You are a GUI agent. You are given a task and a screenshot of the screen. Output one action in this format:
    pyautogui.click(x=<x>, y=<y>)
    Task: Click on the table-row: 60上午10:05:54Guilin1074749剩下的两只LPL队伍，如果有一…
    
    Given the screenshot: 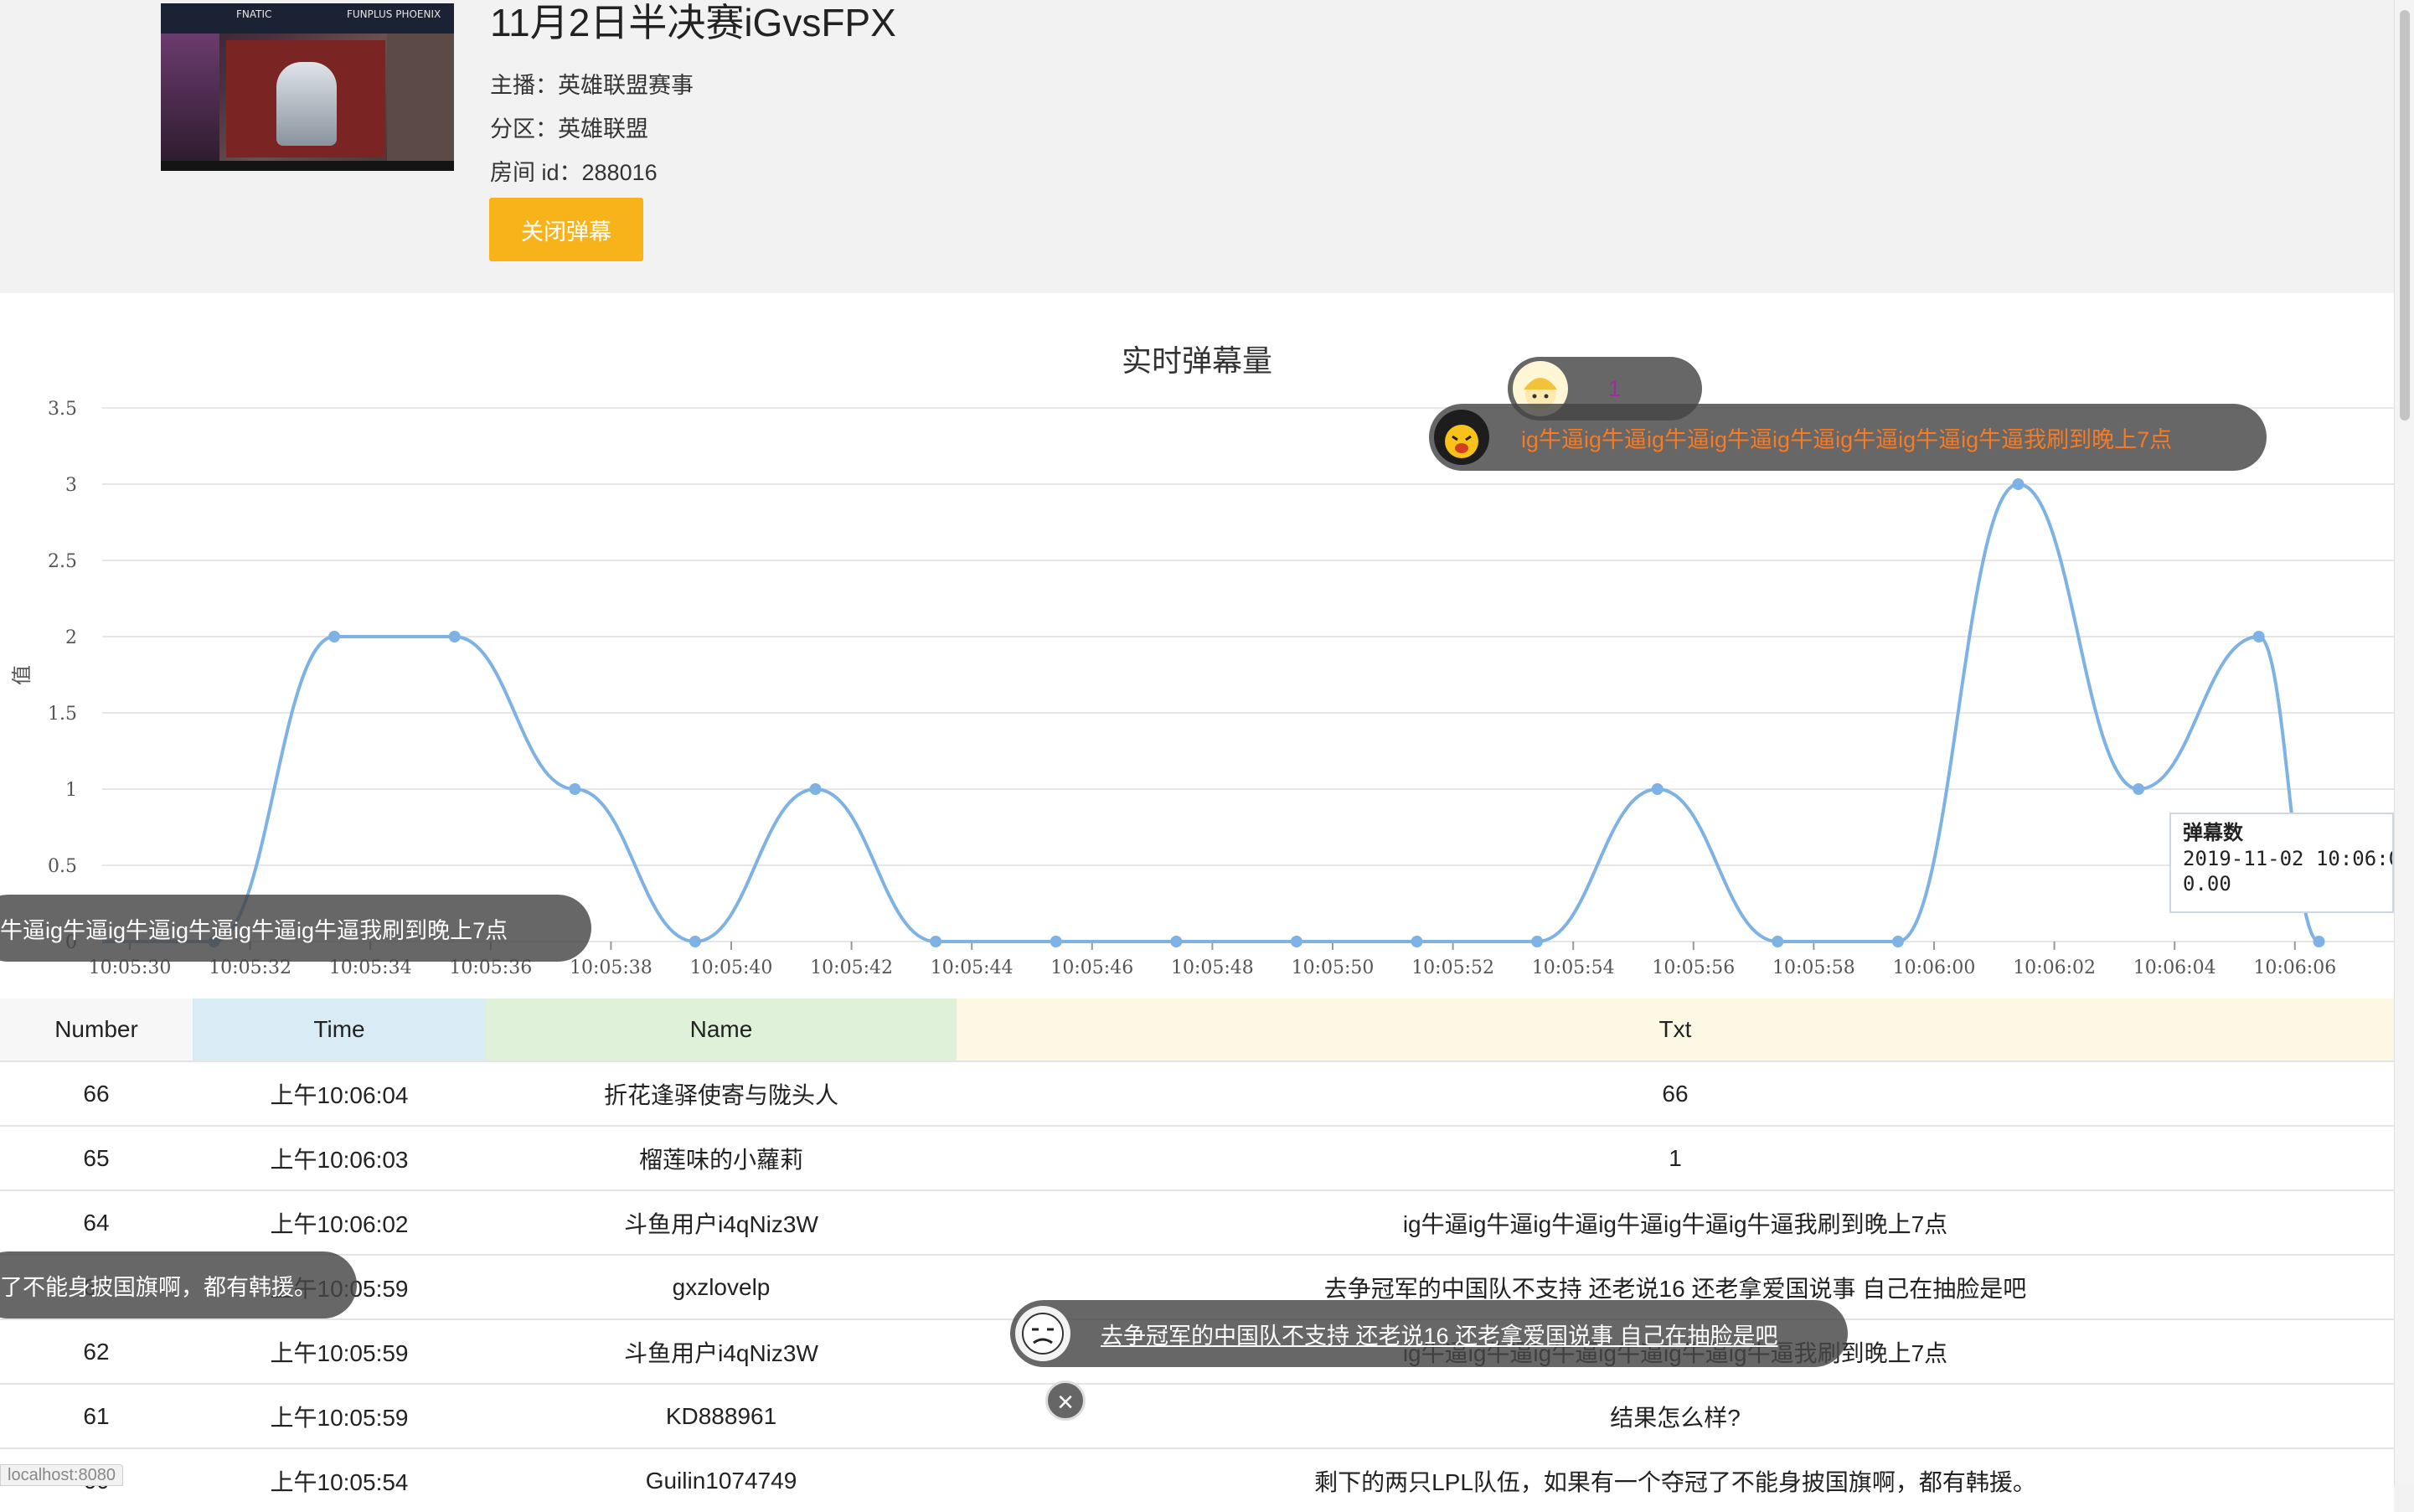 What is the action you would take?
    pyautogui.click(x=1197, y=1479)
    